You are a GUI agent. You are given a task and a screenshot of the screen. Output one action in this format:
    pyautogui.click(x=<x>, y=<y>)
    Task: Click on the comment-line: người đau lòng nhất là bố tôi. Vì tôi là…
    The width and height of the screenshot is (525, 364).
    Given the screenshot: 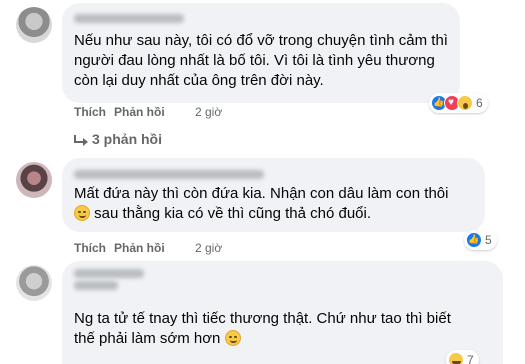 What is the action you would take?
    pyautogui.click(x=254, y=60)
    